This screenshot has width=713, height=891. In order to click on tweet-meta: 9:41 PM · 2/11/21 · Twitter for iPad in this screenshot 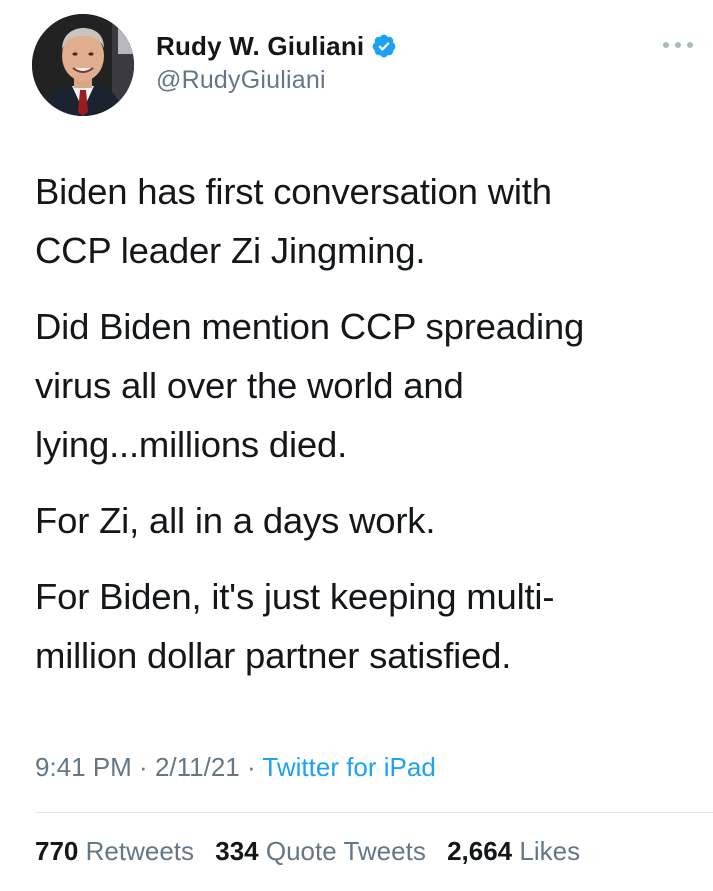, I will do `click(235, 767)`.